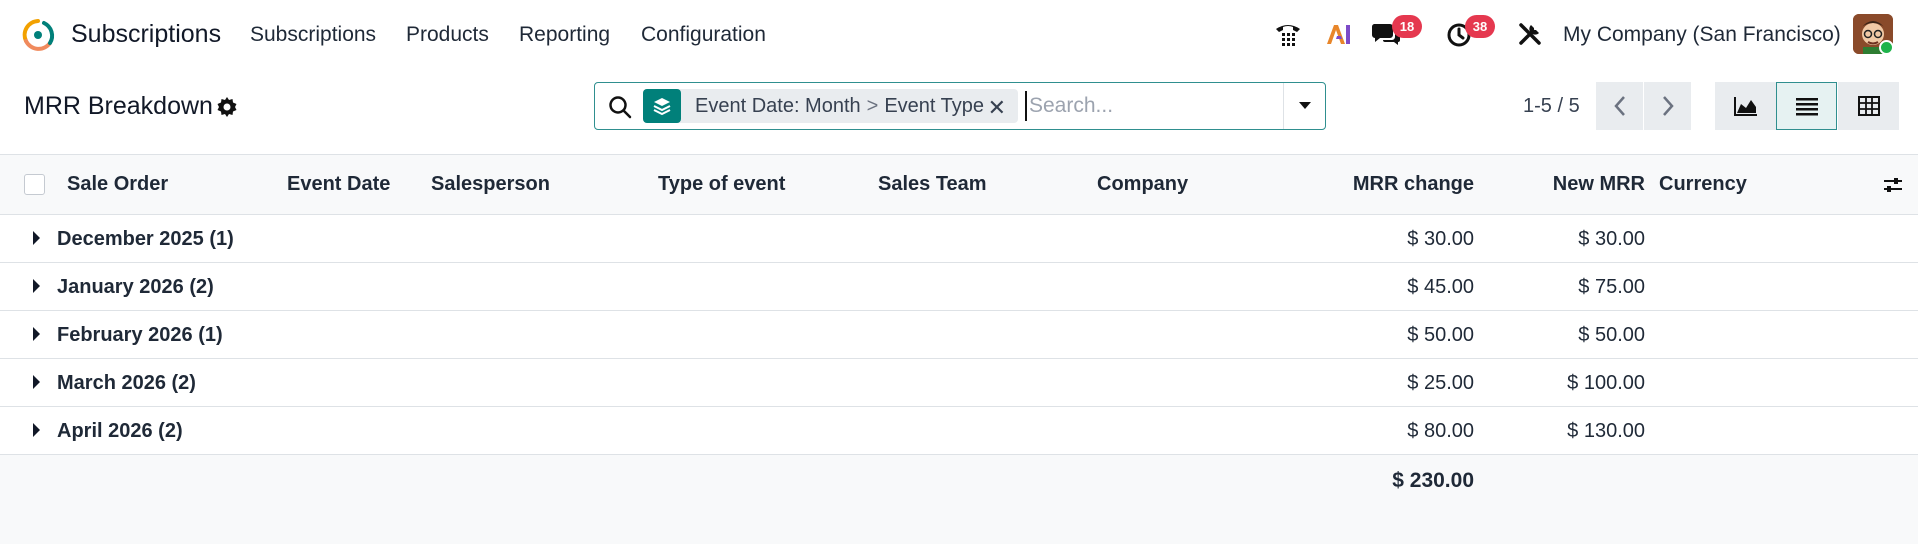 The height and width of the screenshot is (544, 1918). I want to click on column-salesperson: Salesperson, so click(490, 184).